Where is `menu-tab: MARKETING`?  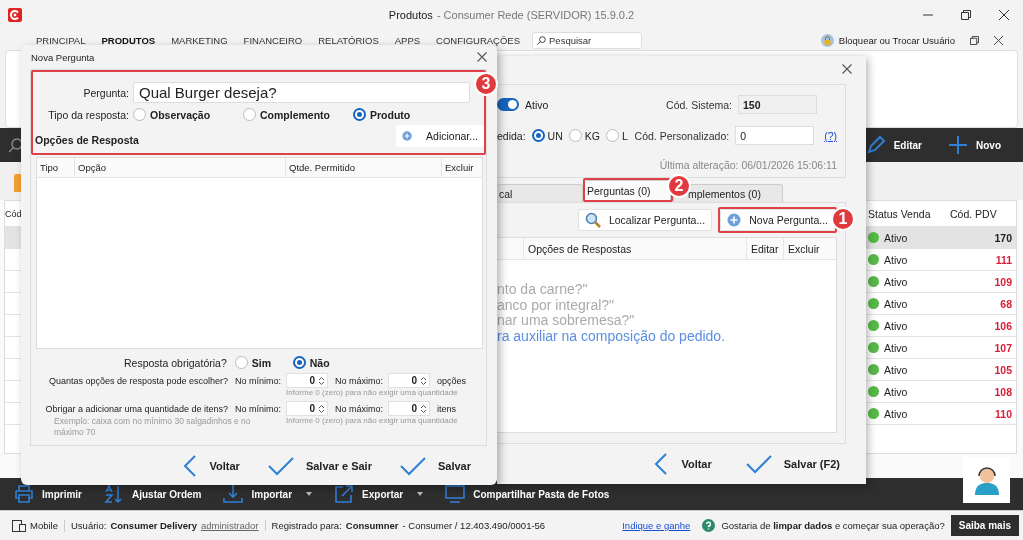
menu-tab: MARKETING is located at coordinates (199, 40).